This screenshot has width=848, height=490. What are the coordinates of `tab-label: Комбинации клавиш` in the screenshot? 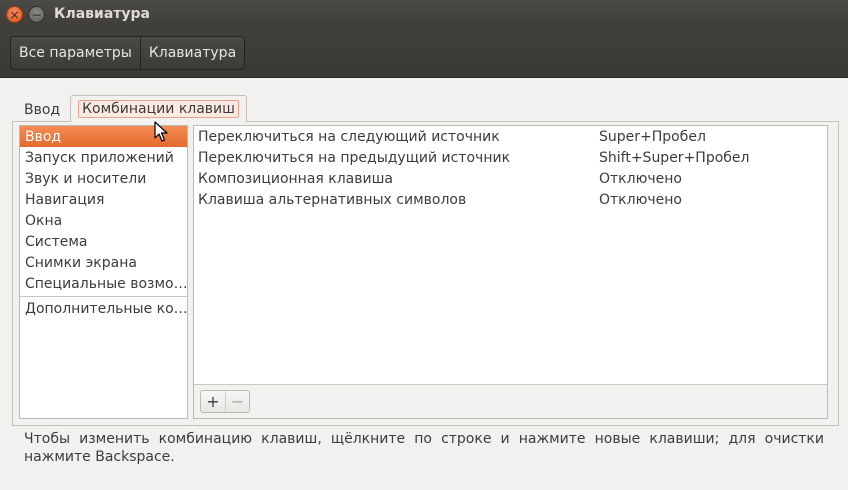 It's located at (158, 109).